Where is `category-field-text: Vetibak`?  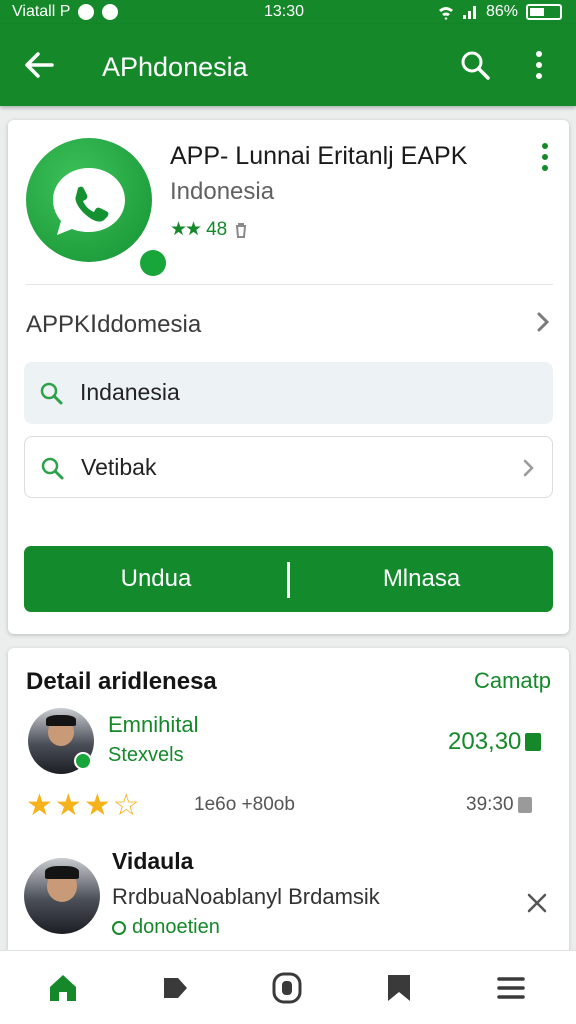
category-field-text: Vetibak is located at coordinates (119, 467).